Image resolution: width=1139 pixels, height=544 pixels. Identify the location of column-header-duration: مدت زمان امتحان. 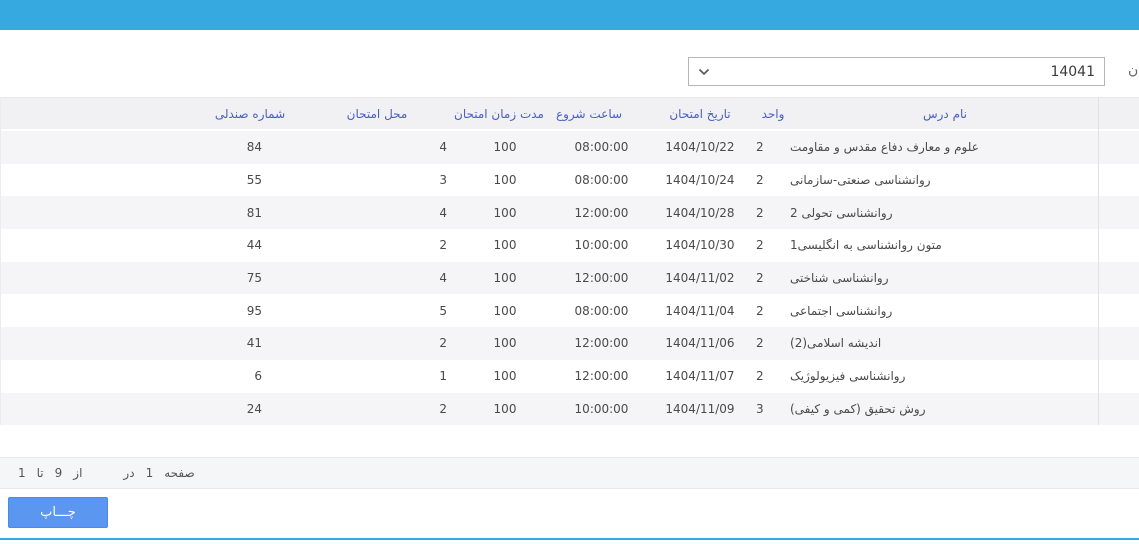
(499, 114).